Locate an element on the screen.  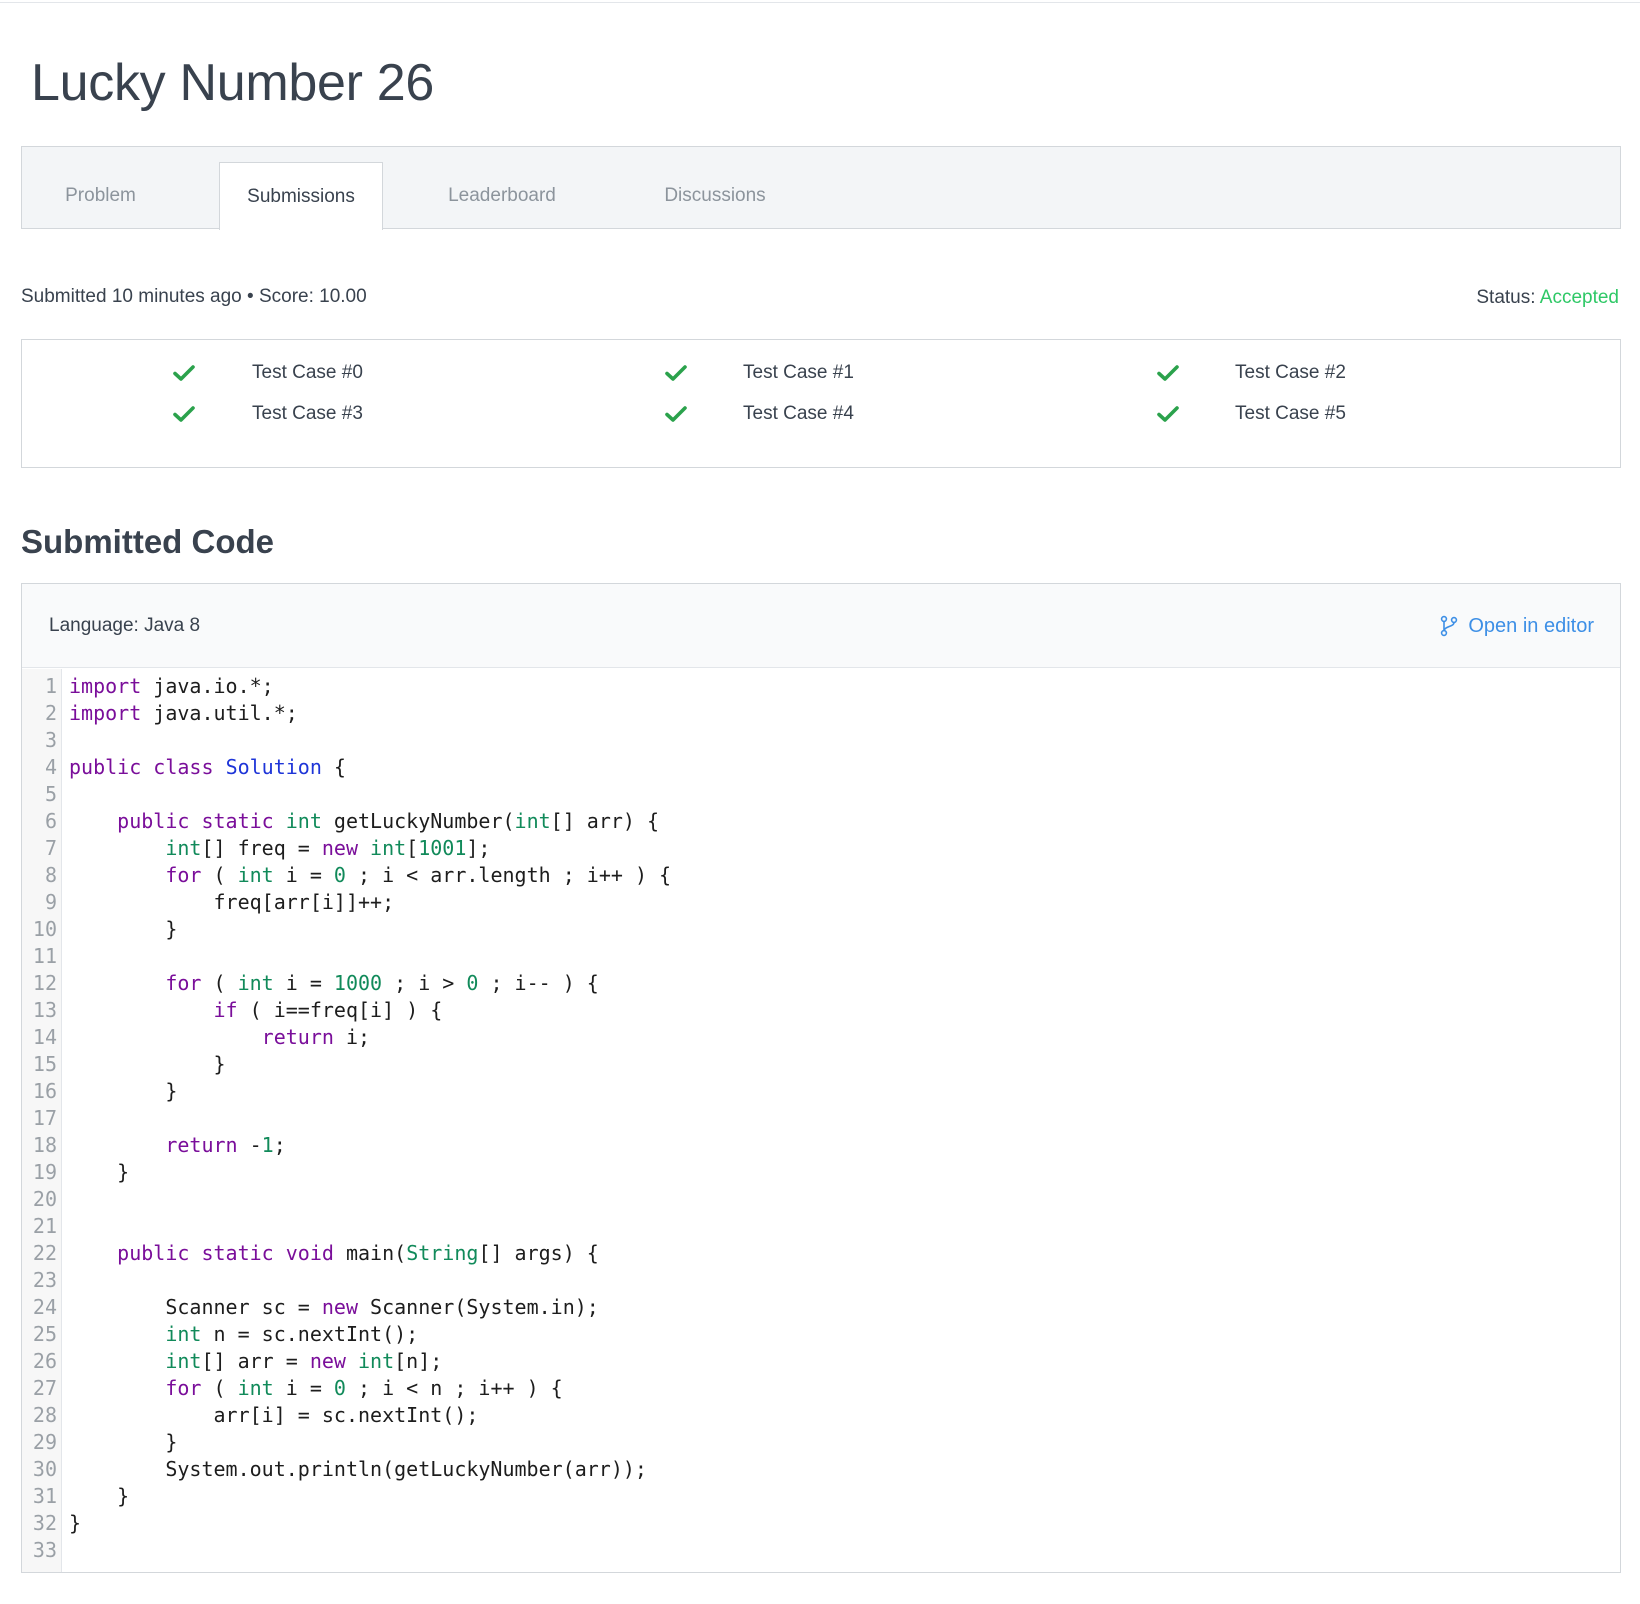
line-number: 7 is located at coordinates (50, 848).